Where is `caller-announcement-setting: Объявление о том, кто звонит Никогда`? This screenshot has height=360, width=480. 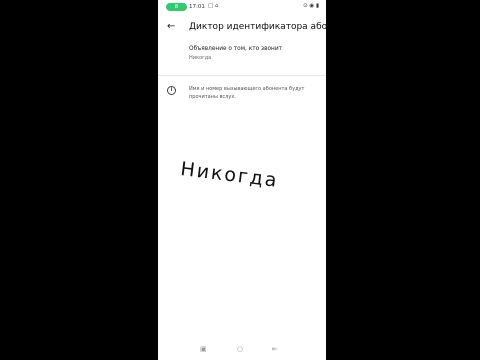 caller-announcement-setting: Объявление о том, кто звонит Никогда is located at coordinates (254, 53).